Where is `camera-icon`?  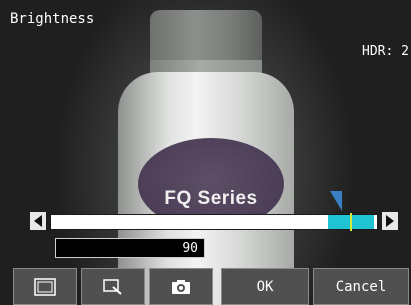 camera-icon is located at coordinates (181, 286).